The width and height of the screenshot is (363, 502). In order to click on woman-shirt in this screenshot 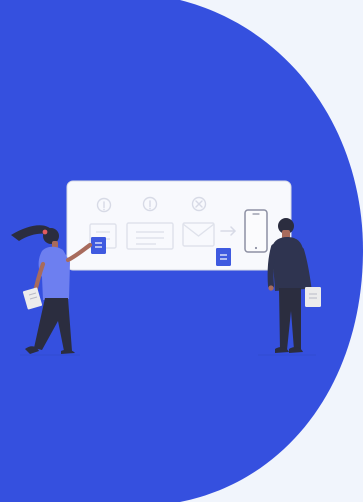, I will do `click(54, 273)`.